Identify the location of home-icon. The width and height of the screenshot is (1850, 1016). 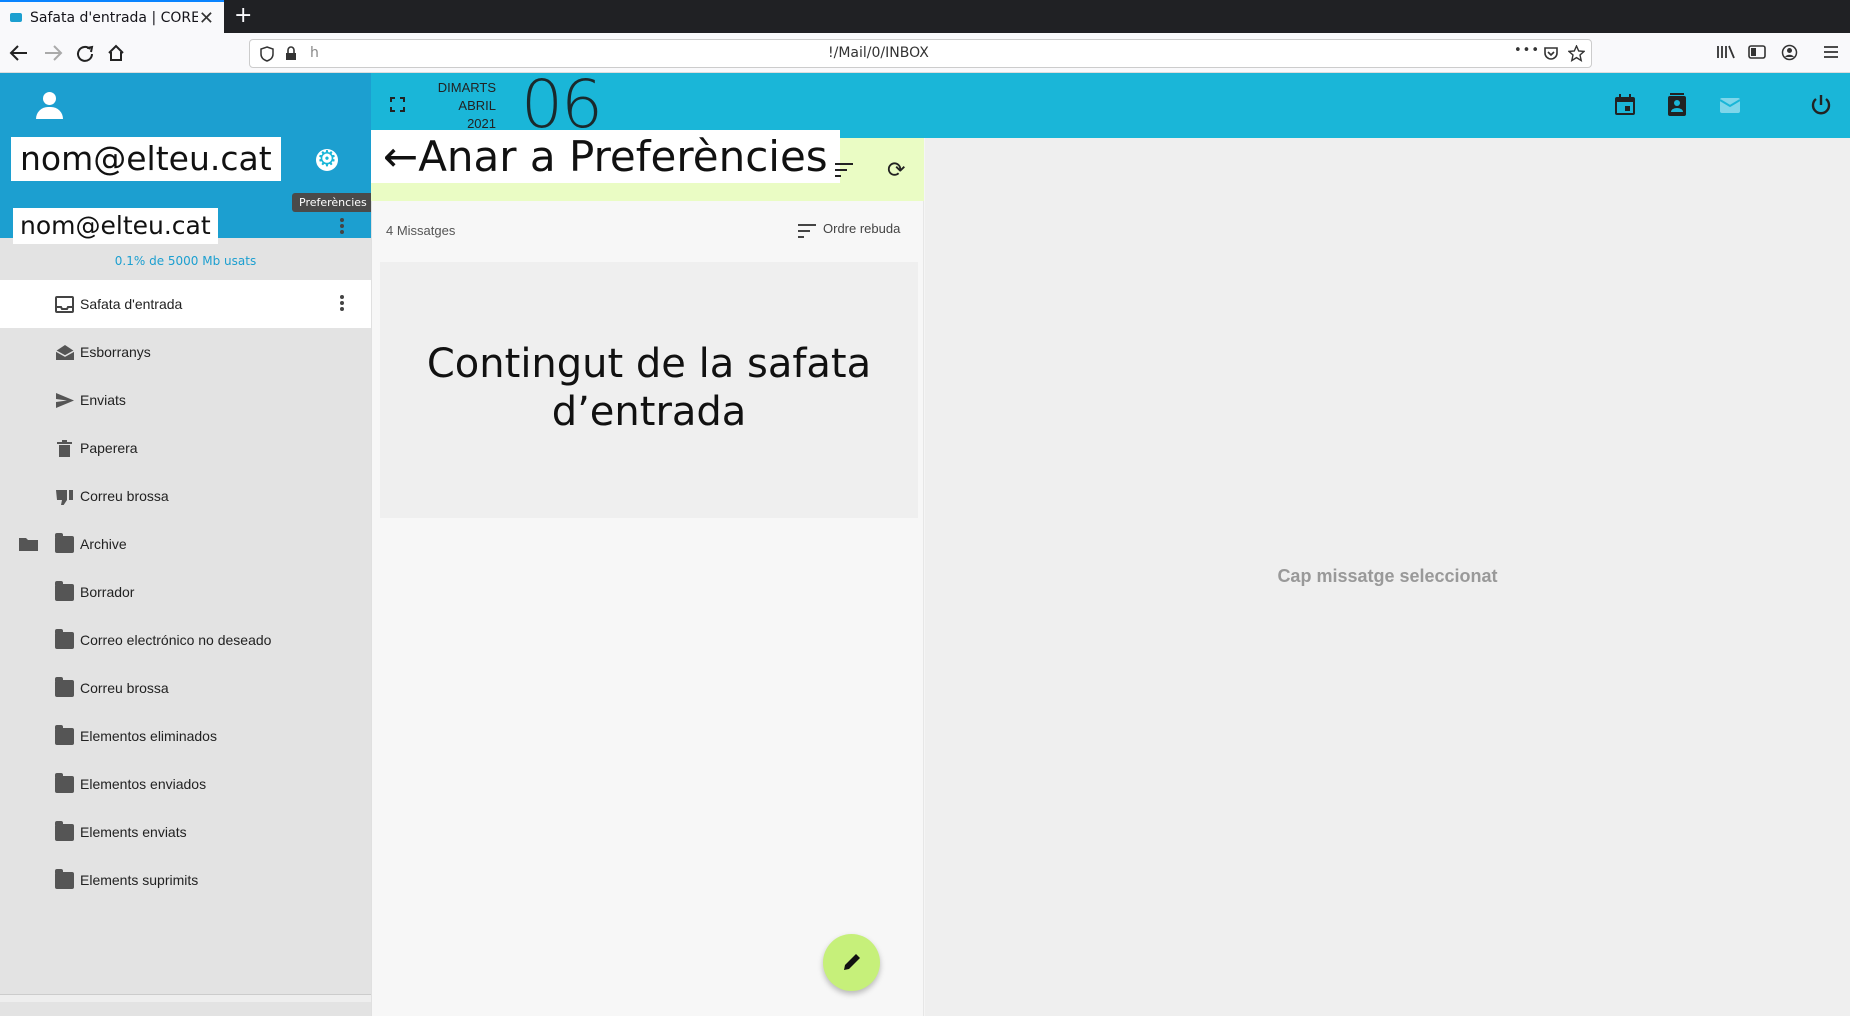
(116, 53).